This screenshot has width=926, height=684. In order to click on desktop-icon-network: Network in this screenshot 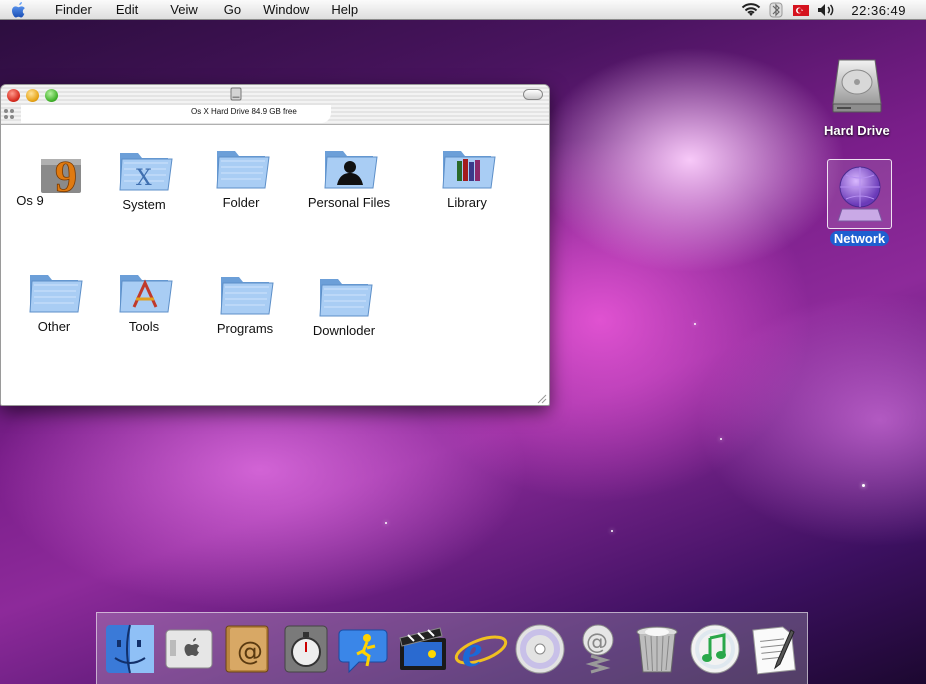, I will do `click(859, 202)`.